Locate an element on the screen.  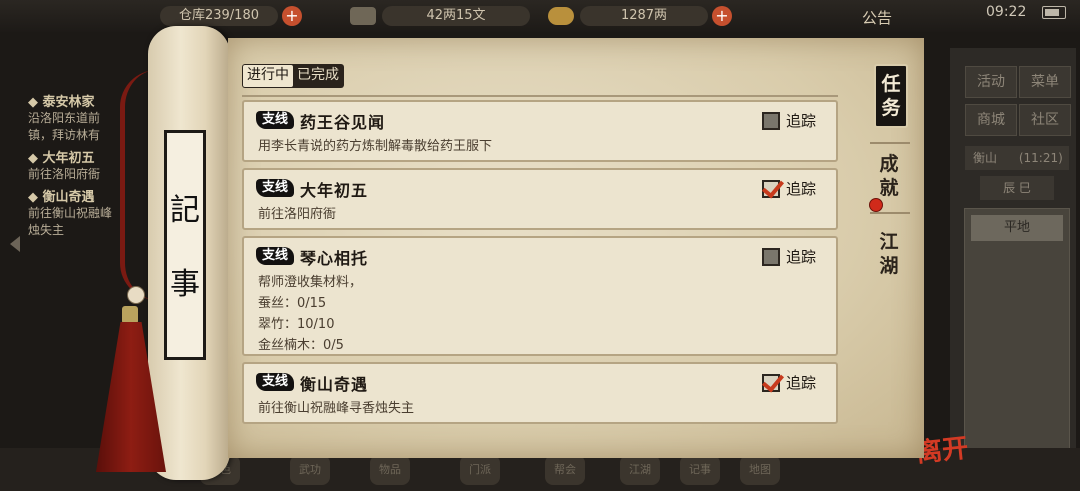
nav-journal: 记事 is located at coordinates (700, 470).